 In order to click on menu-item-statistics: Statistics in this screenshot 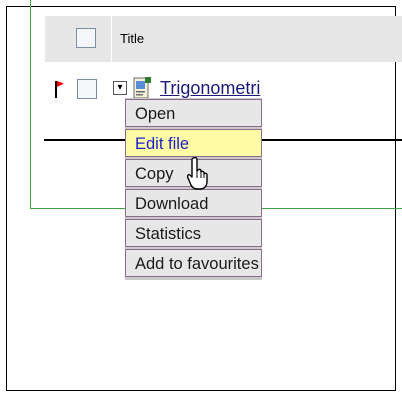, I will do `click(193, 233)`.